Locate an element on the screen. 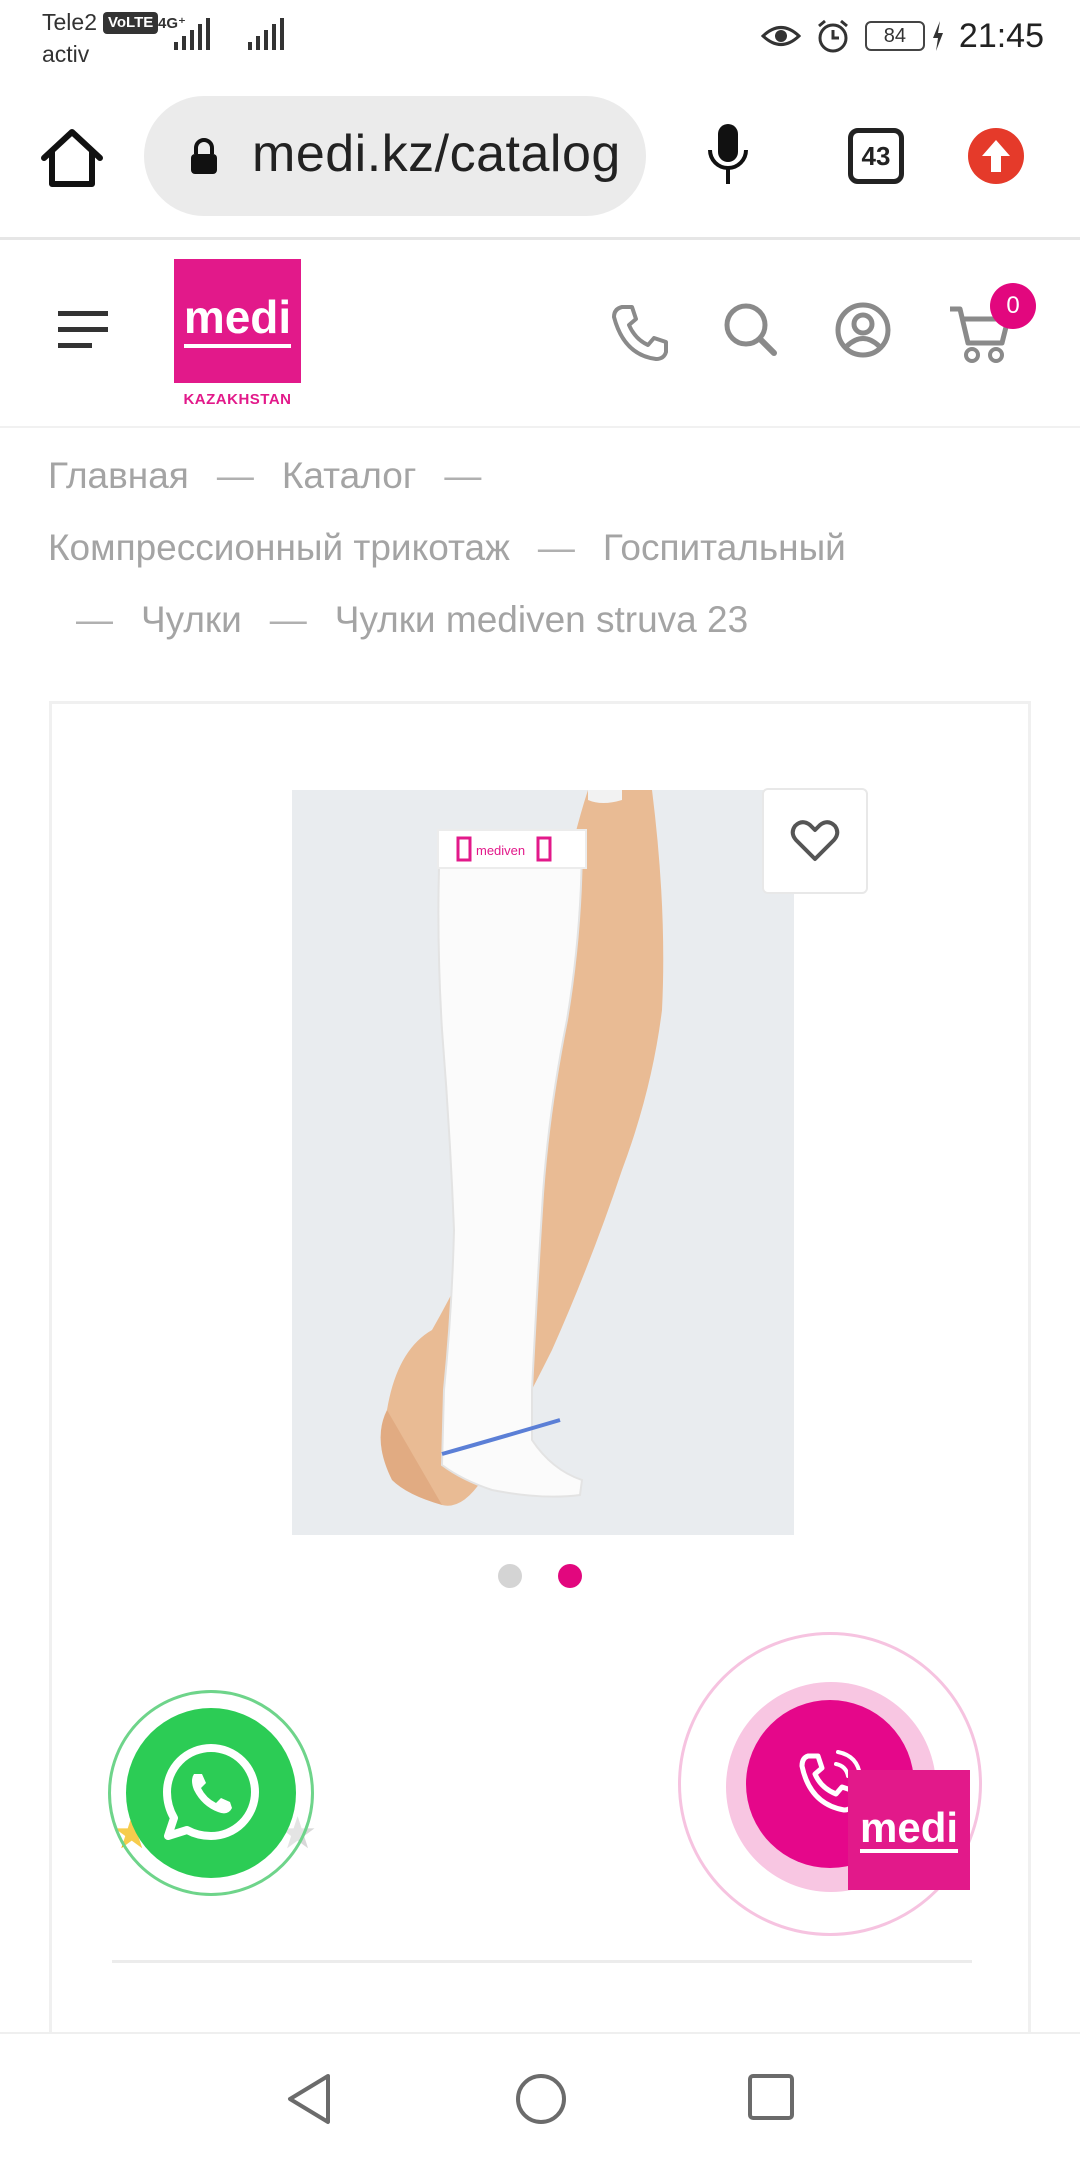 The height and width of the screenshot is (2160, 1080). eye-comfort-icon is located at coordinates (780, 36).